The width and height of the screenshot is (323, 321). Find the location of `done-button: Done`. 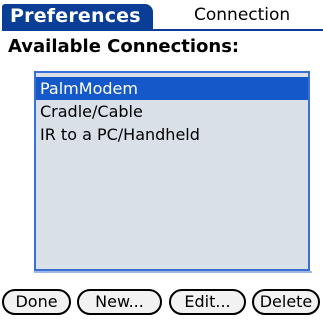

done-button: Done is located at coordinates (36, 302).